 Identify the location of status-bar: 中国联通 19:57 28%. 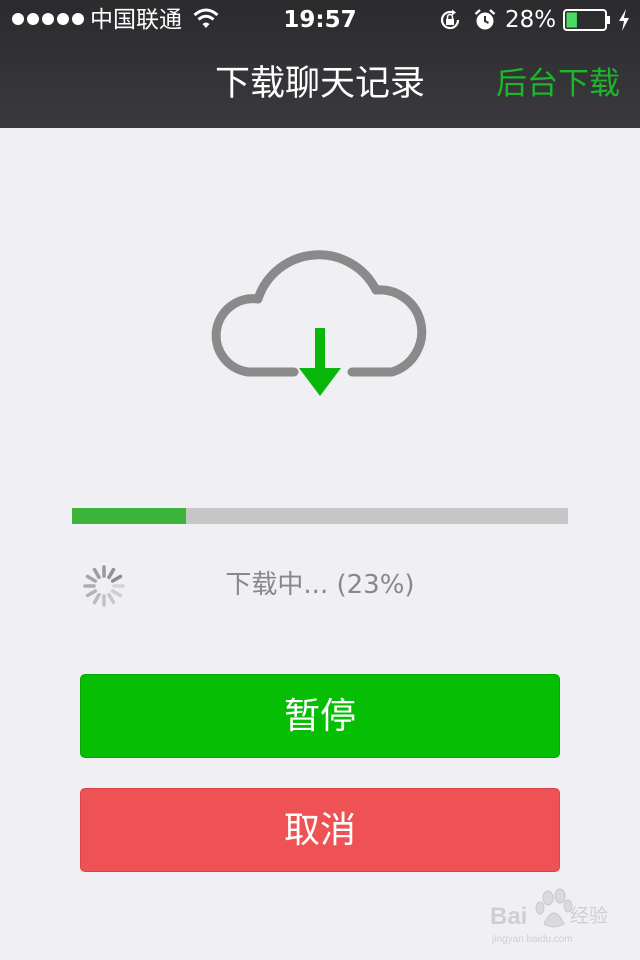
(320, 20).